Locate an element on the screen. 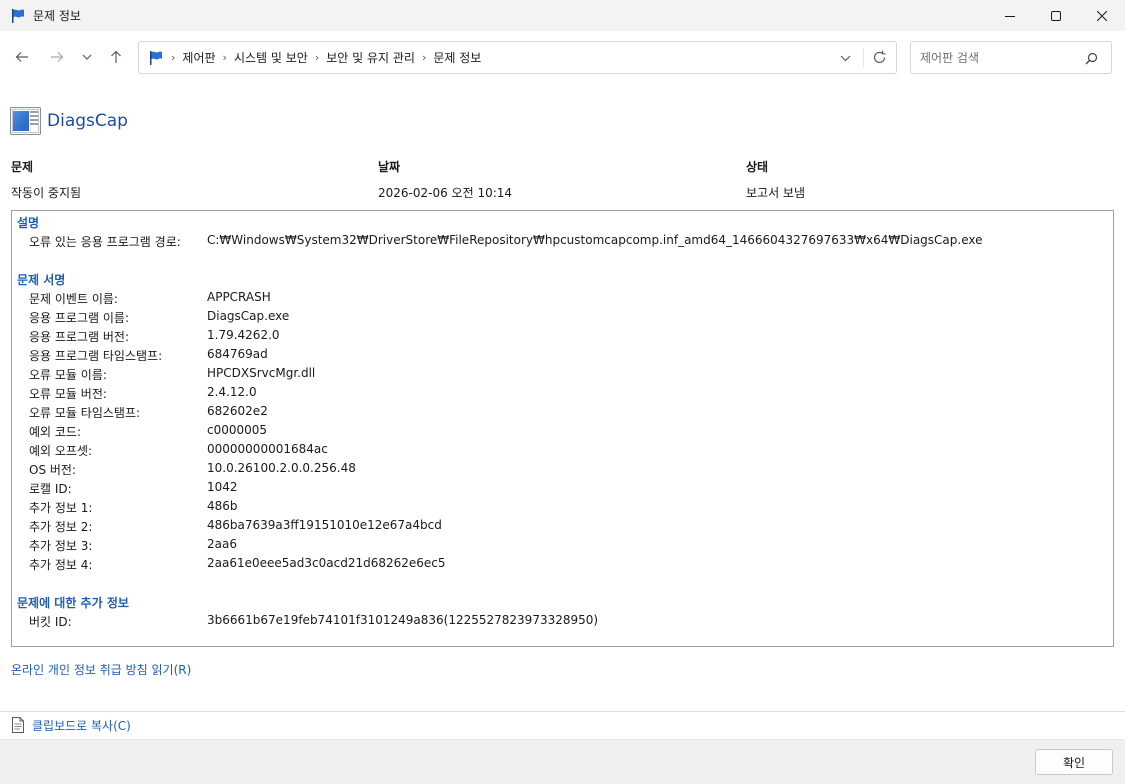  detail-key: 추가 정보 2: is located at coordinates (61, 527).